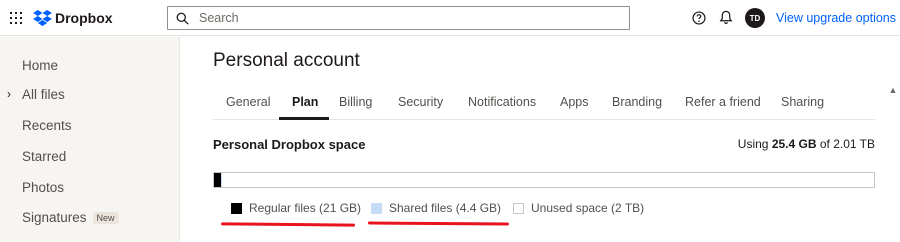  I want to click on sidebar-item-recents: Recents, so click(47, 125).